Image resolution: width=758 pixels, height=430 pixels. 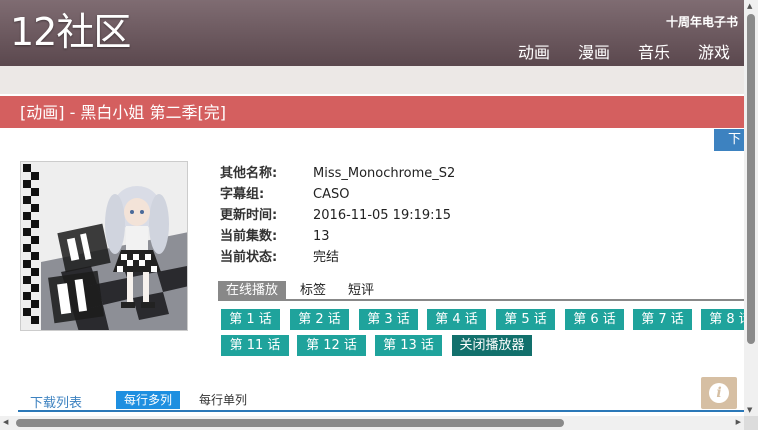 I want to click on scrollbar-corner, so click(x=751, y=423).